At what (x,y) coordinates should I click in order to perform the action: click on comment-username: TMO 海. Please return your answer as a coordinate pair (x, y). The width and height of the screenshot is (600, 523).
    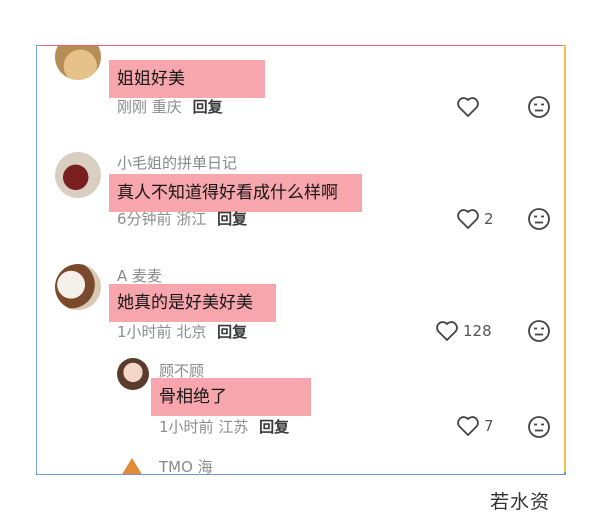
    Looking at the image, I should click on (186, 465).